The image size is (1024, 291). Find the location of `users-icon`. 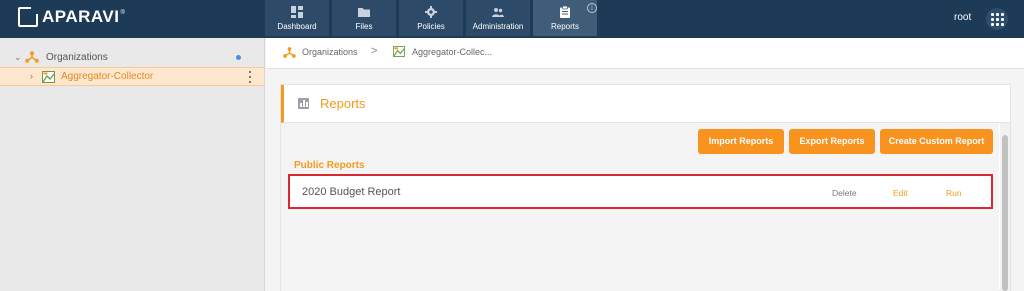

users-icon is located at coordinates (498, 12).